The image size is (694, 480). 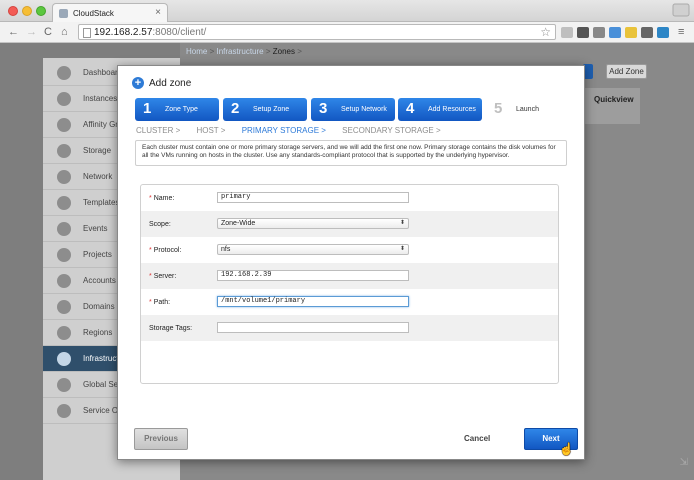 I want to click on sidebar-item-label: Affinity Gr, so click(x=100, y=124).